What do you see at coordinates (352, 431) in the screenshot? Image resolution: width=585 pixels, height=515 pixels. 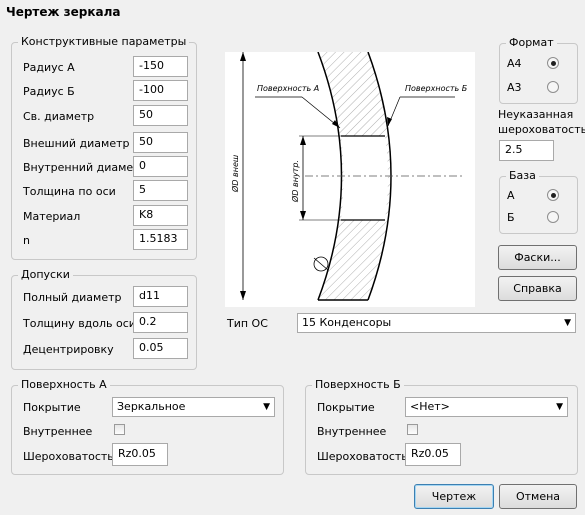 I see `surface-b-inner-label: Внутреннее` at bounding box center [352, 431].